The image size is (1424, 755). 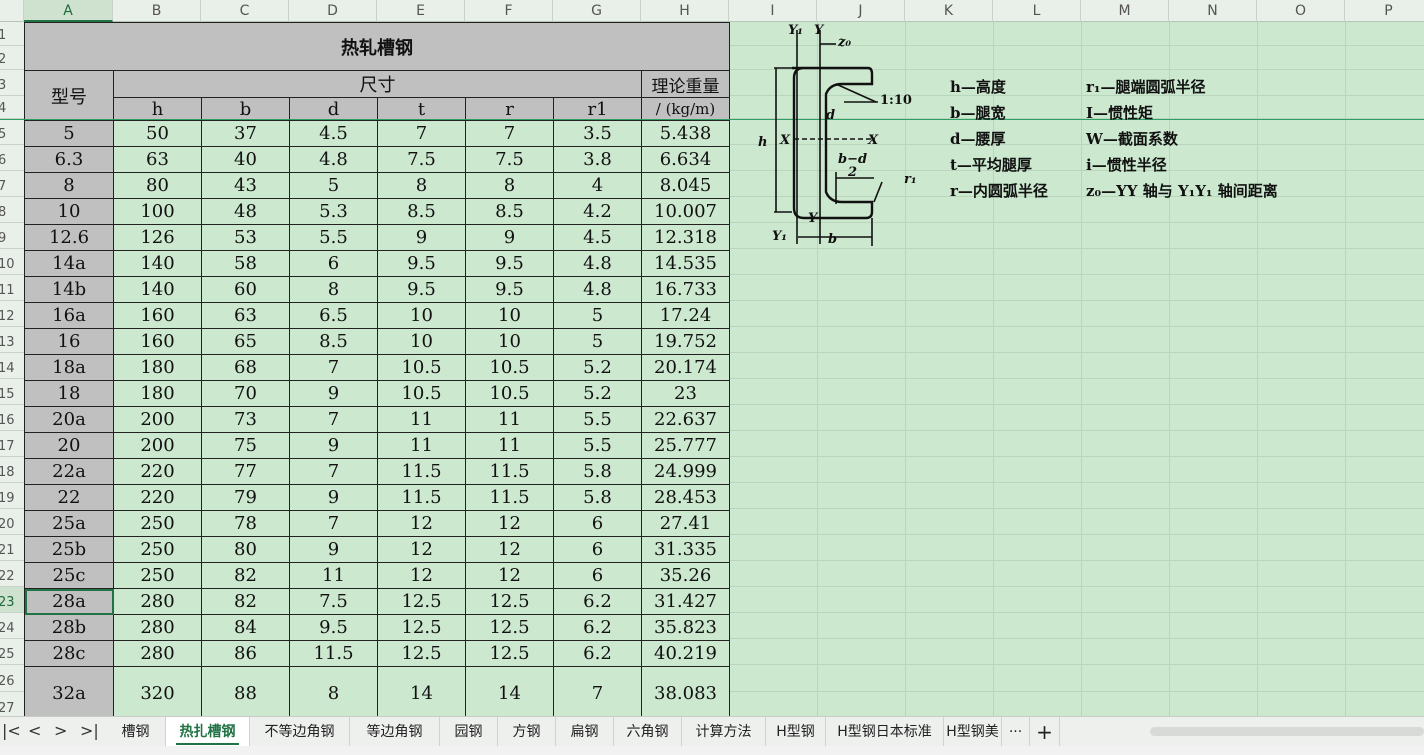 I want to click on row-header: 16, so click(x=12, y=418).